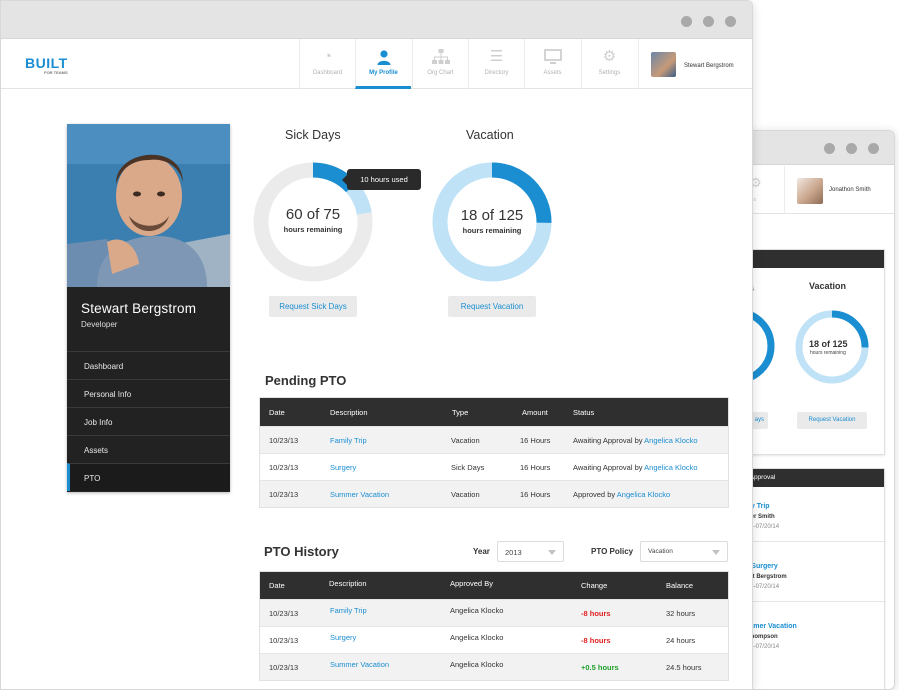  I want to click on sick-days-value: 60 of 75, so click(313, 214).